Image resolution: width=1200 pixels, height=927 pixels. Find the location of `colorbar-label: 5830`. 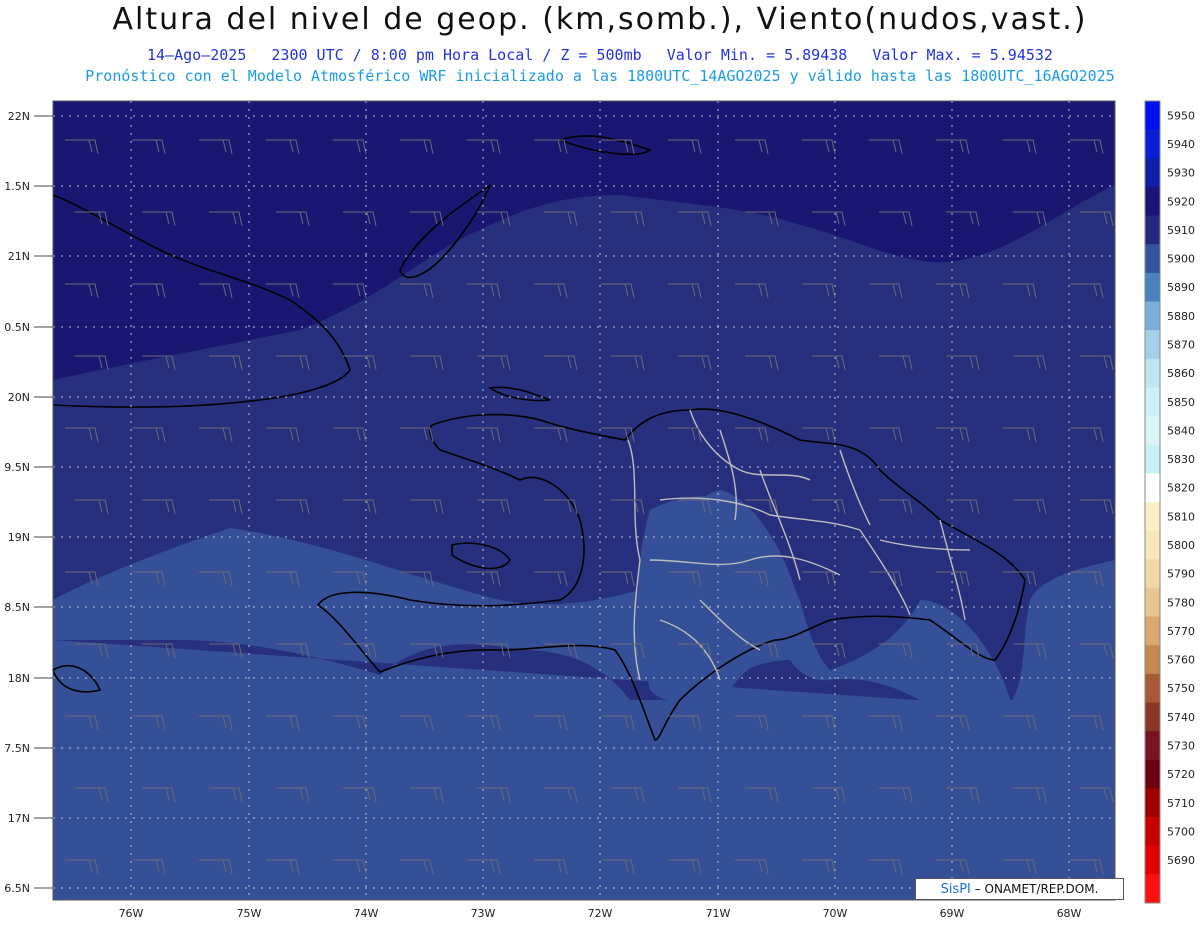

colorbar-label: 5830 is located at coordinates (1181, 459).